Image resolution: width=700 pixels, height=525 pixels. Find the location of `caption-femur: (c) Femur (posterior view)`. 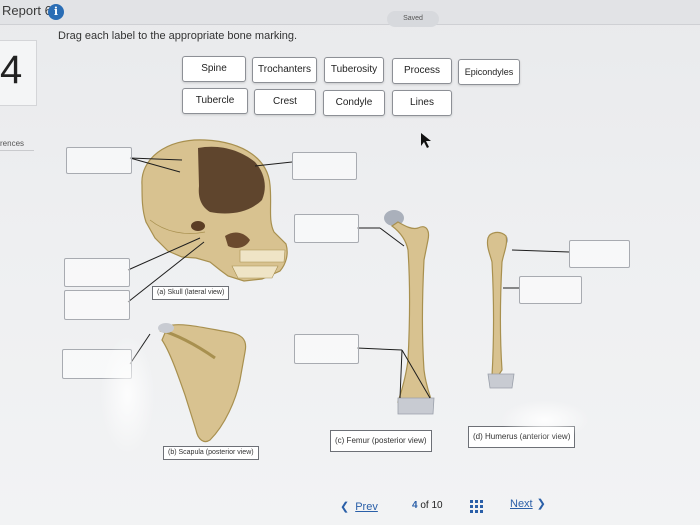

caption-femur: (c) Femur (posterior view) is located at coordinates (381, 441).